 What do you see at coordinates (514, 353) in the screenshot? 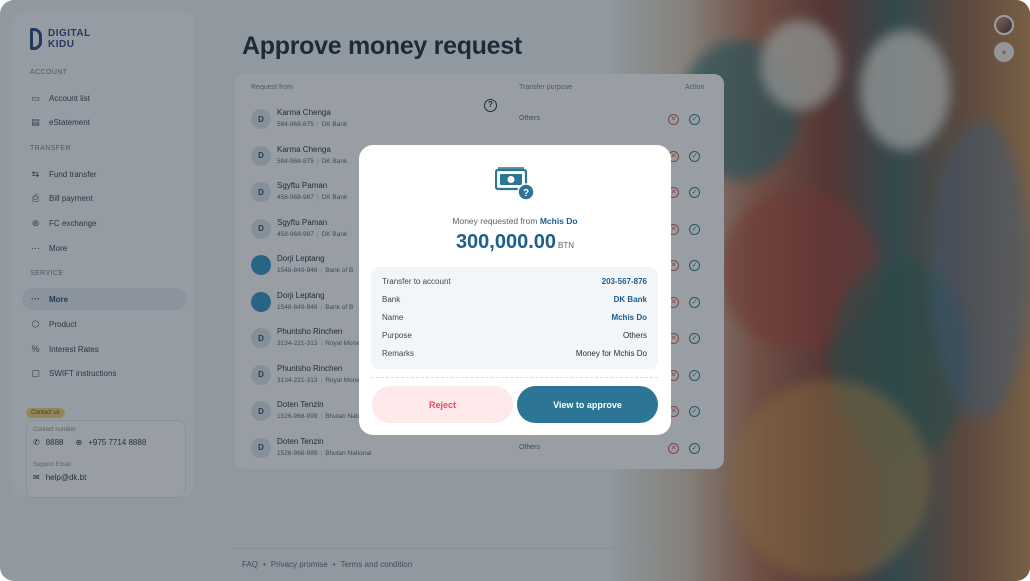
I see `detail-row: Remarks Money for Mchis Do` at bounding box center [514, 353].